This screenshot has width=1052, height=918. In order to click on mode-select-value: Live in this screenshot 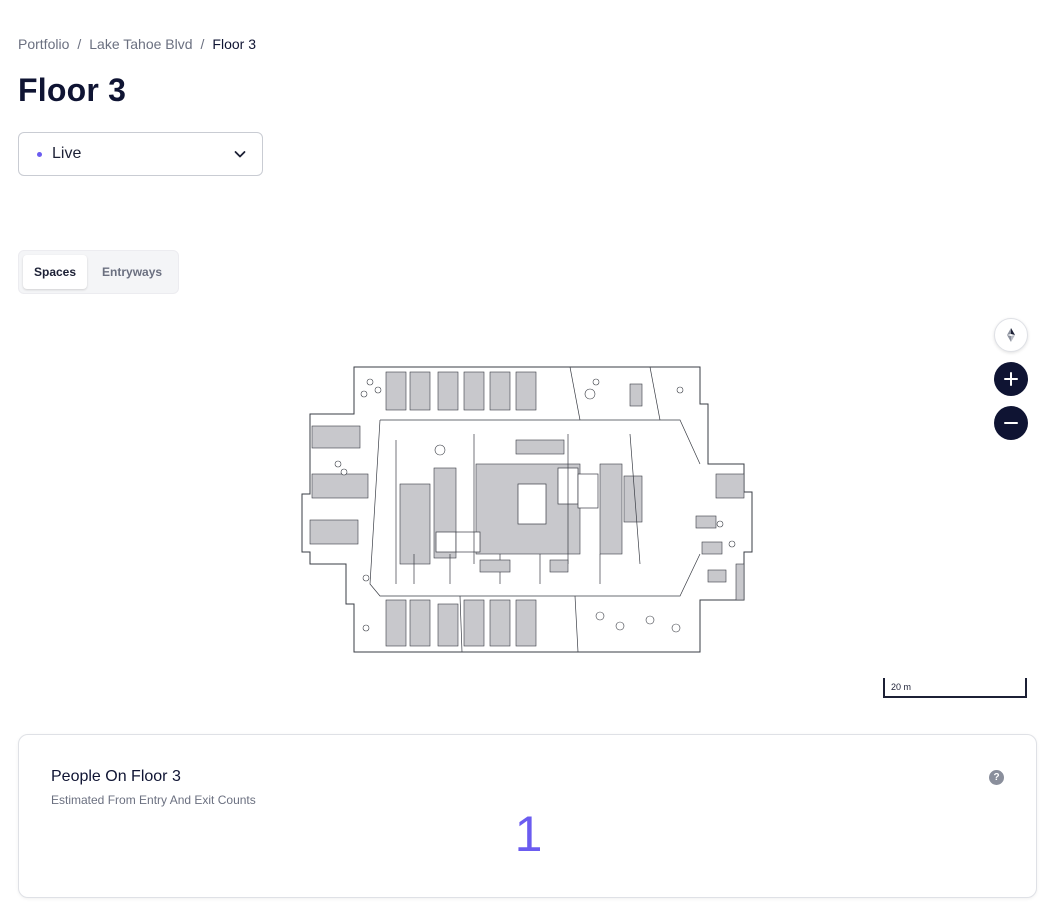, I will do `click(67, 153)`.